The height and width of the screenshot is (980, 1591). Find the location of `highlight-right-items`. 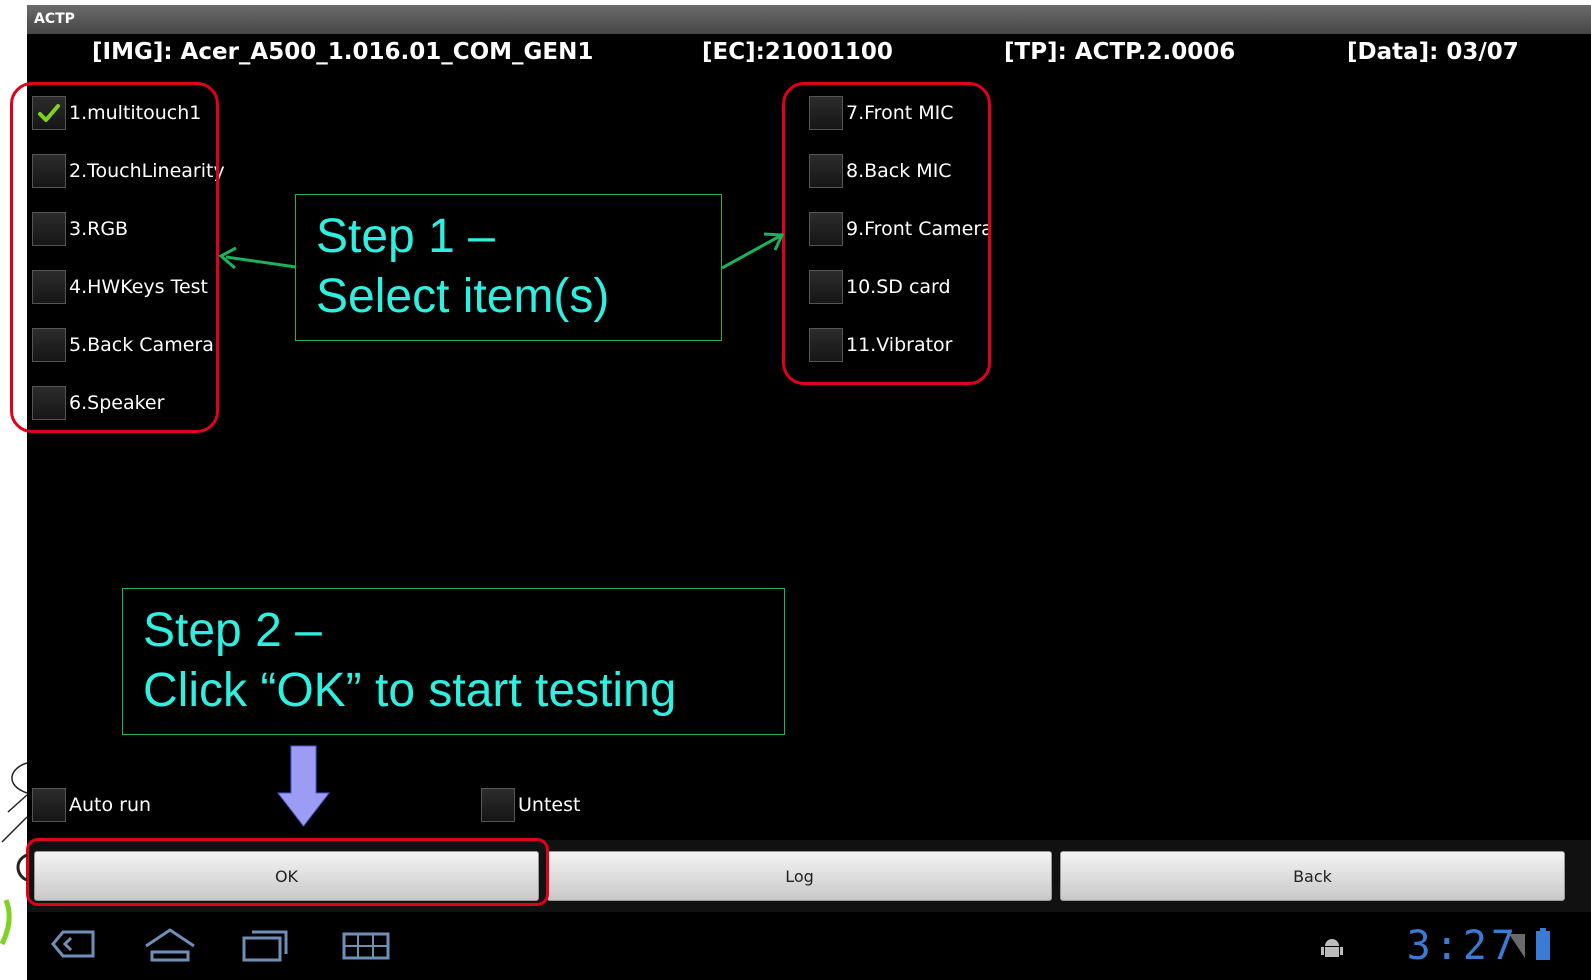

highlight-right-items is located at coordinates (886, 233).